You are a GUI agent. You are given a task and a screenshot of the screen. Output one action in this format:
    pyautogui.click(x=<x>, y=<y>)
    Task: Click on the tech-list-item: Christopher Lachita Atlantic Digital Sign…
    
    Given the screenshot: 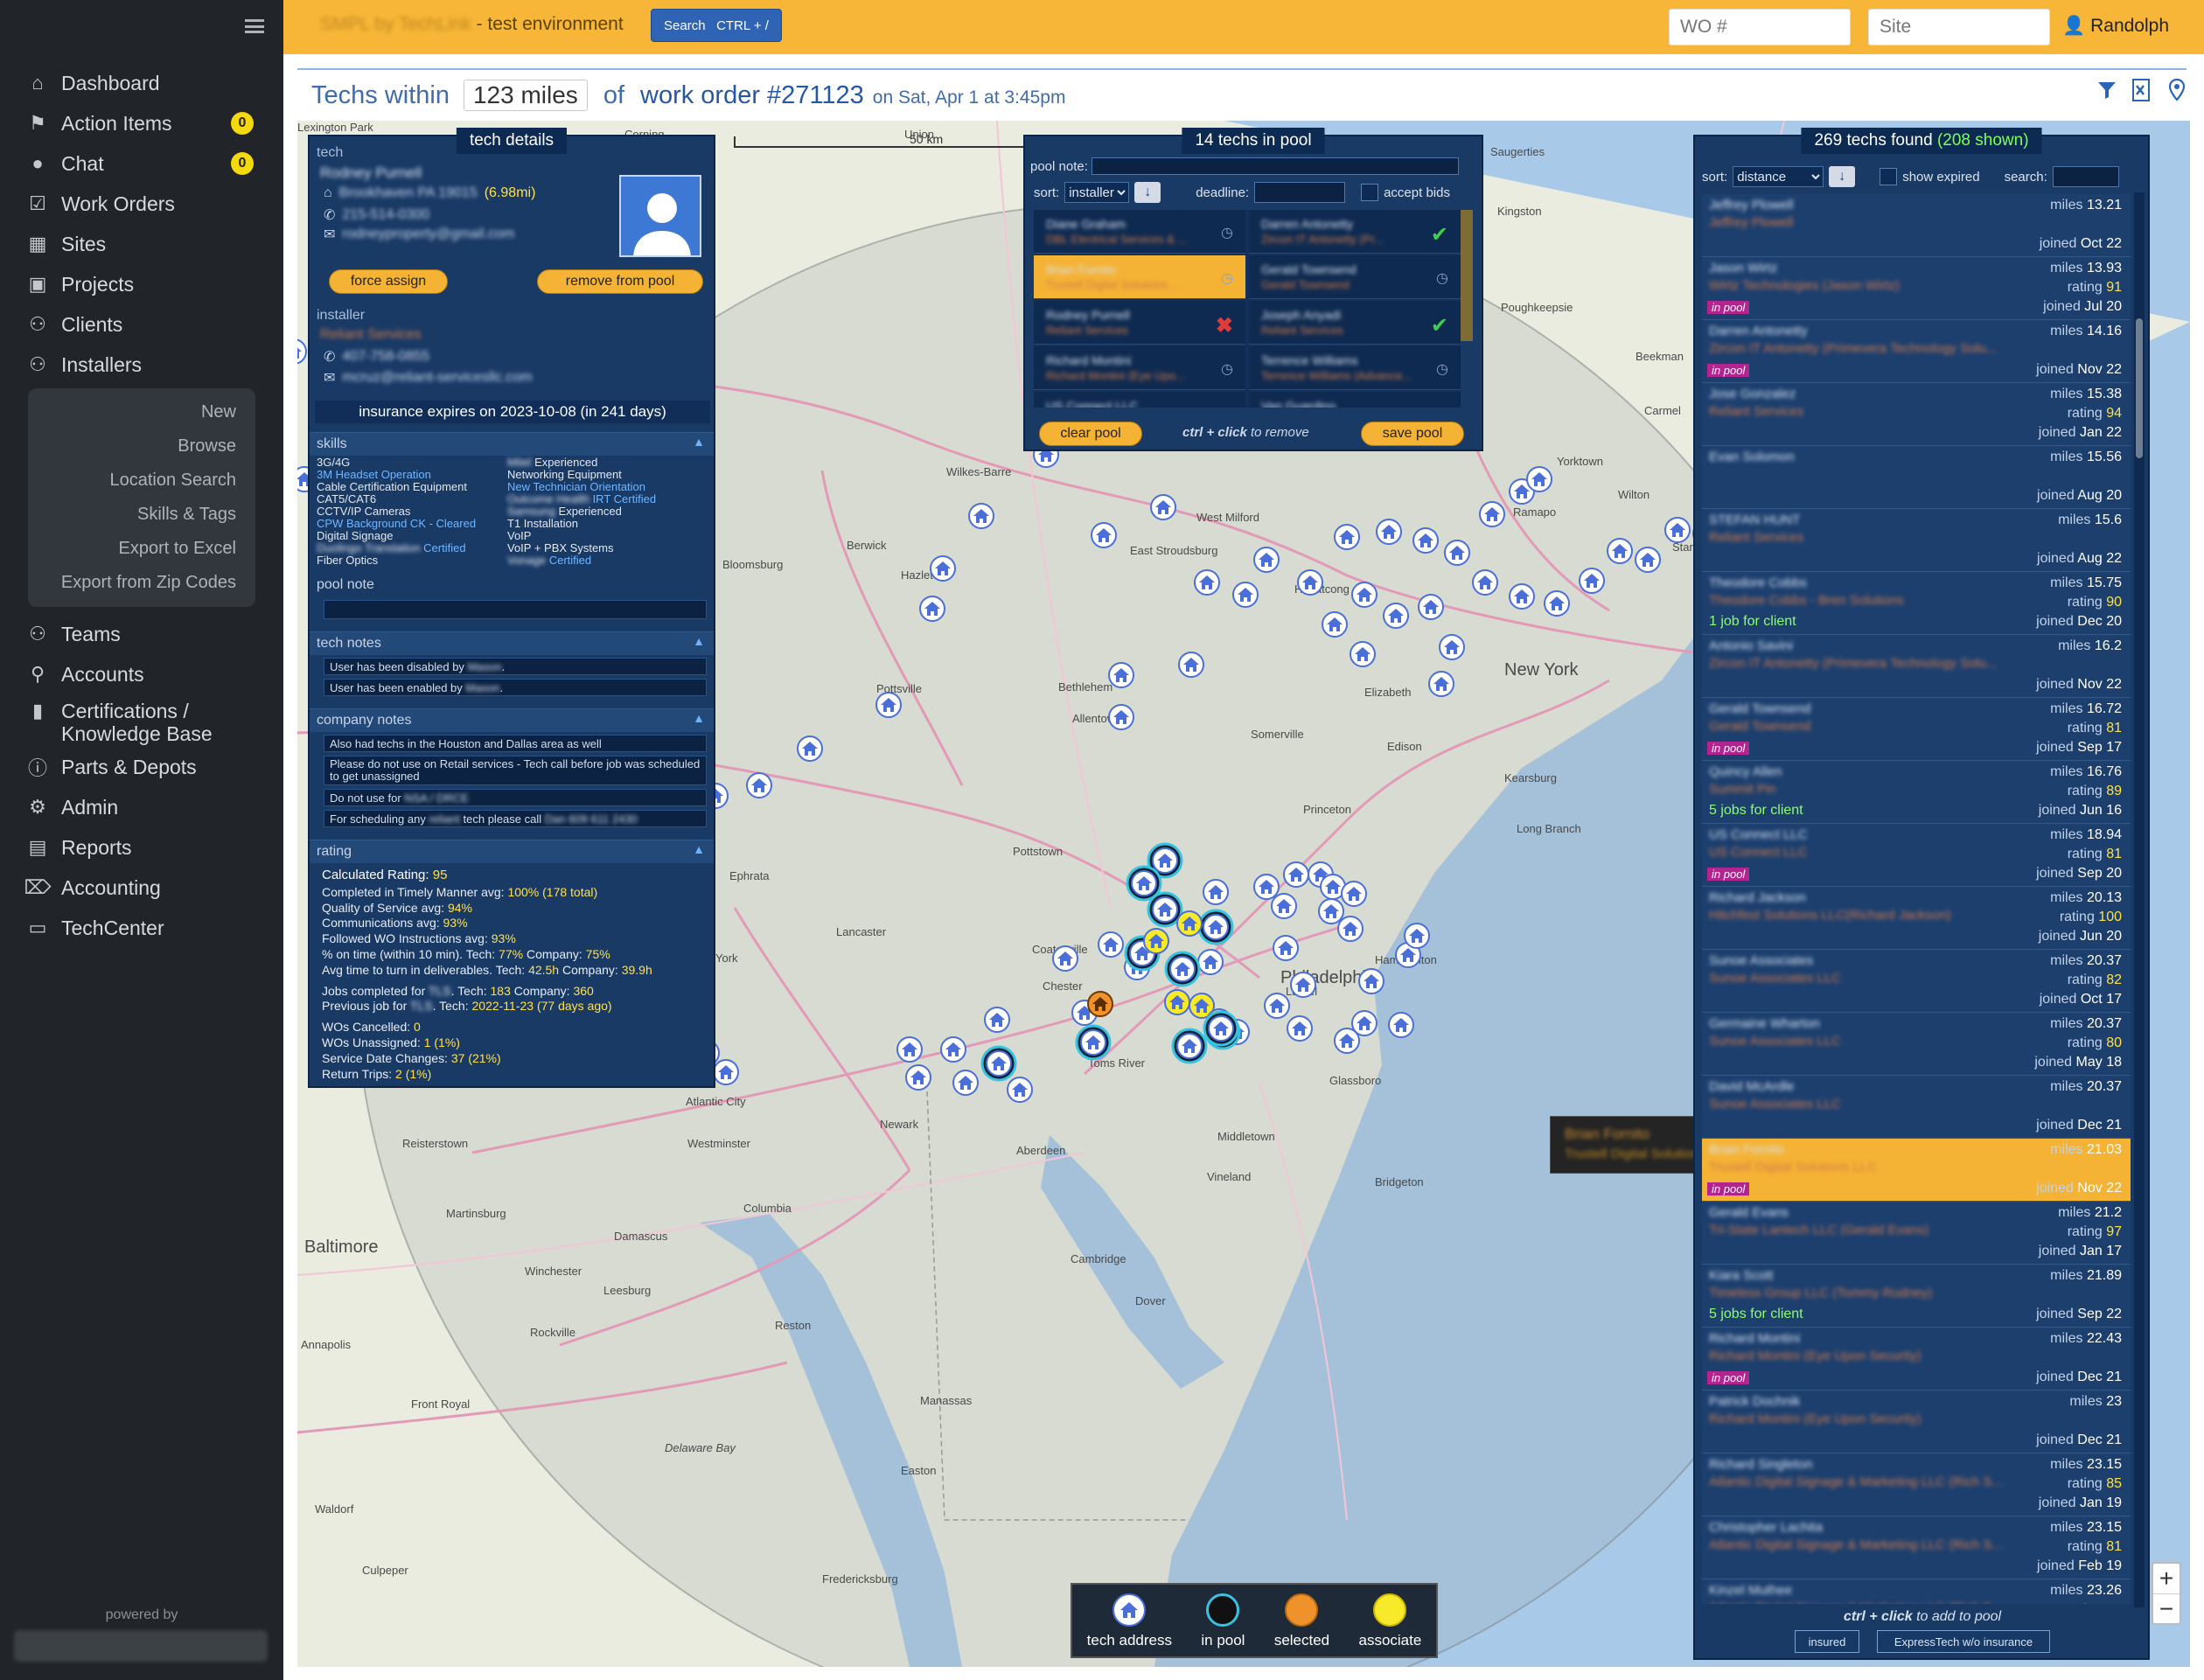 What is the action you would take?
    pyautogui.click(x=1917, y=1547)
    